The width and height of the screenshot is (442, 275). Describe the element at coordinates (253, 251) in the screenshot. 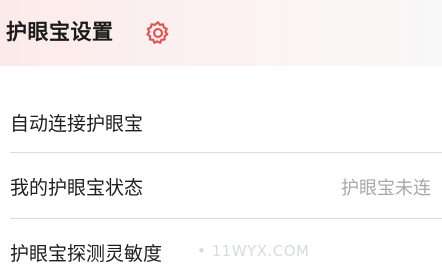

I see `watermark: • 11WYX.COM` at that location.